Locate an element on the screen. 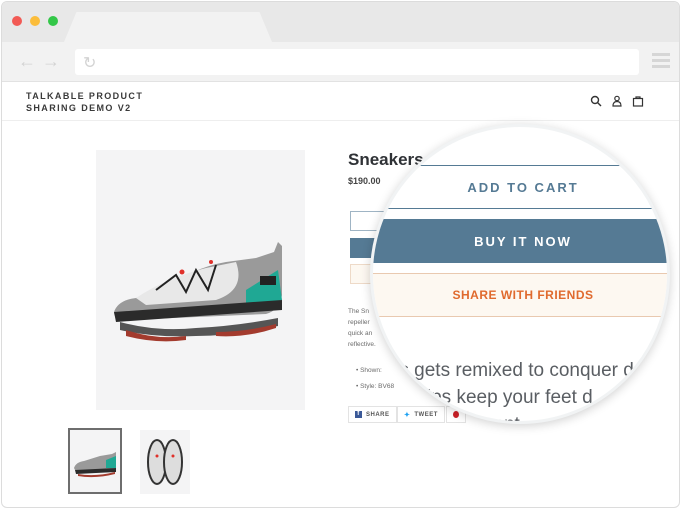 This screenshot has width=686, height=510. search-icon is located at coordinates (596, 100).